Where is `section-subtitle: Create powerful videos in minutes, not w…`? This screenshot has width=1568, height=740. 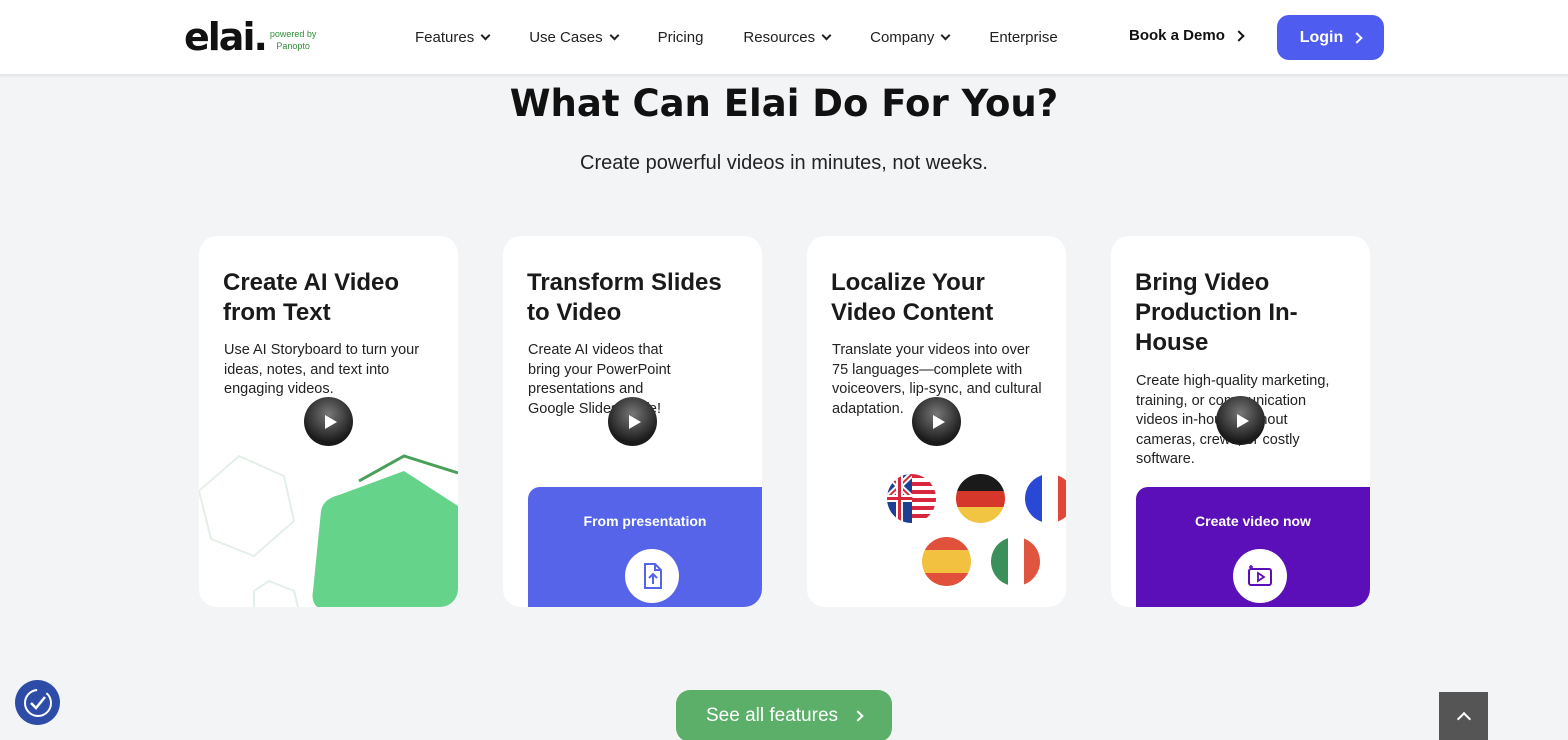
section-subtitle: Create powerful videos in minutes, not w… is located at coordinates (784, 163).